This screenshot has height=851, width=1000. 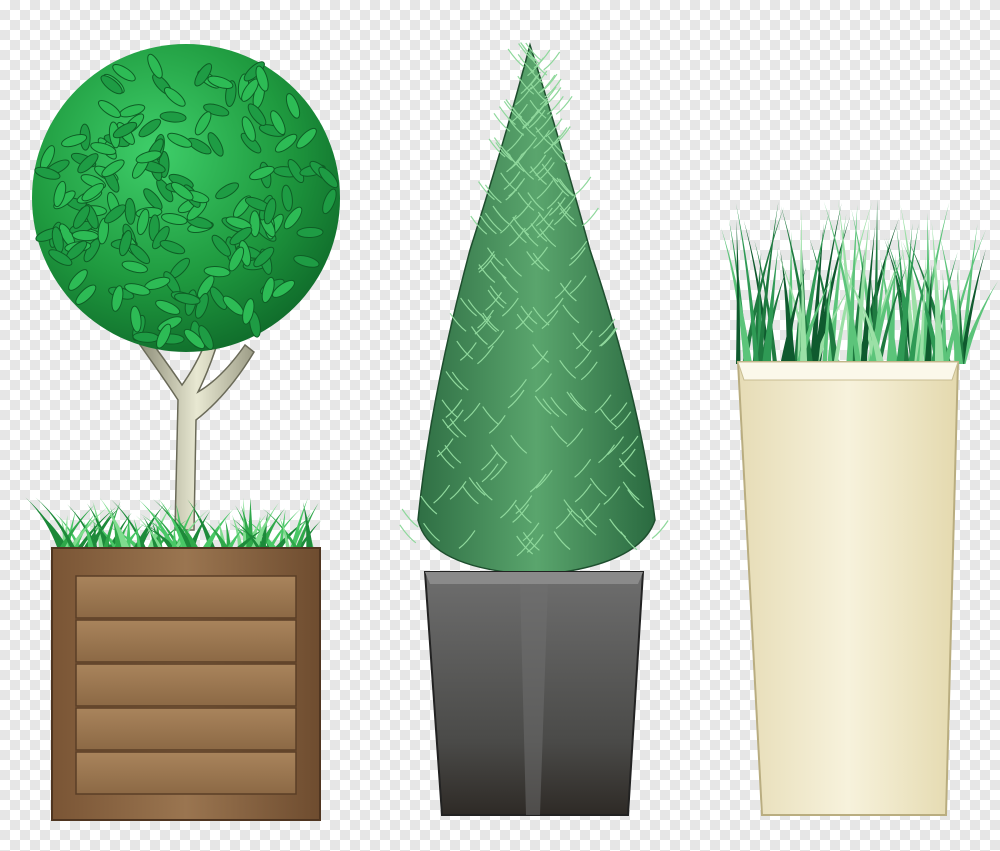 I want to click on cypress-foliage, so click(x=536, y=309).